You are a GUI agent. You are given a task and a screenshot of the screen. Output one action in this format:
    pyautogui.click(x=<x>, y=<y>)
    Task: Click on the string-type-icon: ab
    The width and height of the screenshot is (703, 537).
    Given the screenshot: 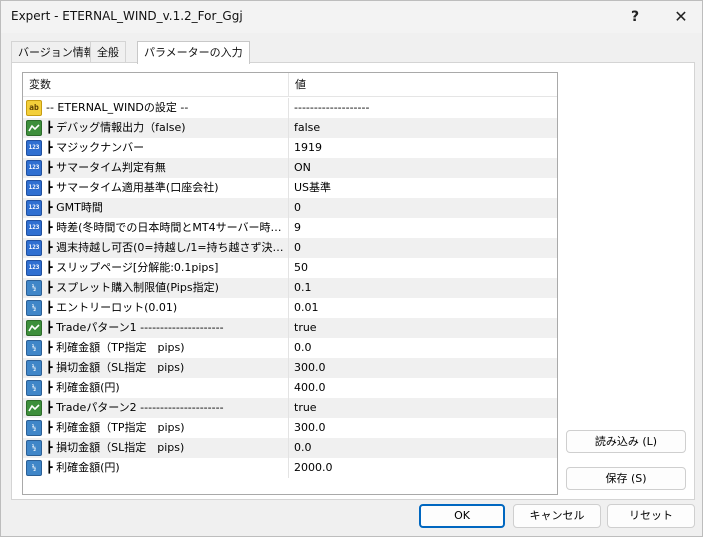 What is the action you would take?
    pyautogui.click(x=34, y=108)
    